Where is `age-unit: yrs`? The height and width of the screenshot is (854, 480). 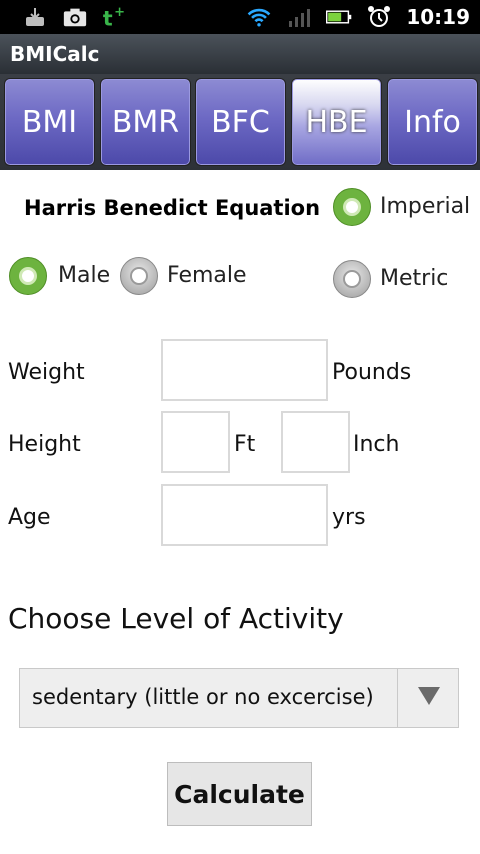 age-unit: yrs is located at coordinates (349, 517).